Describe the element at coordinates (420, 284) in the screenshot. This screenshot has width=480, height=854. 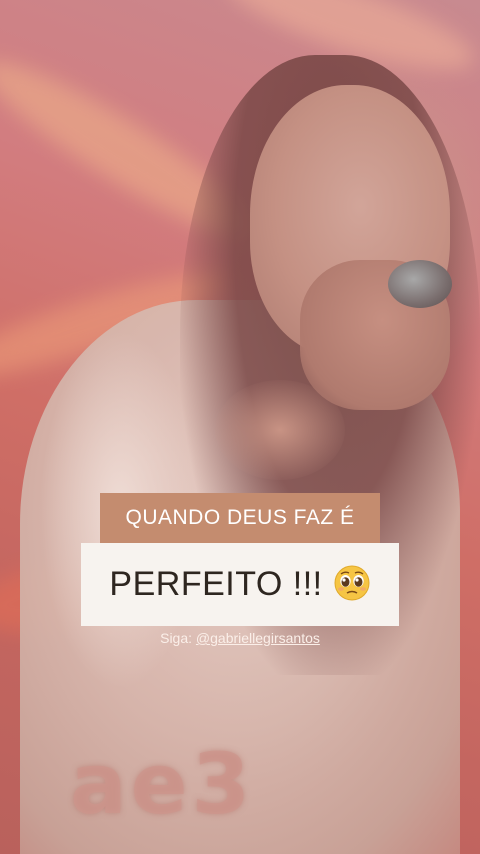
I see `microphone` at that location.